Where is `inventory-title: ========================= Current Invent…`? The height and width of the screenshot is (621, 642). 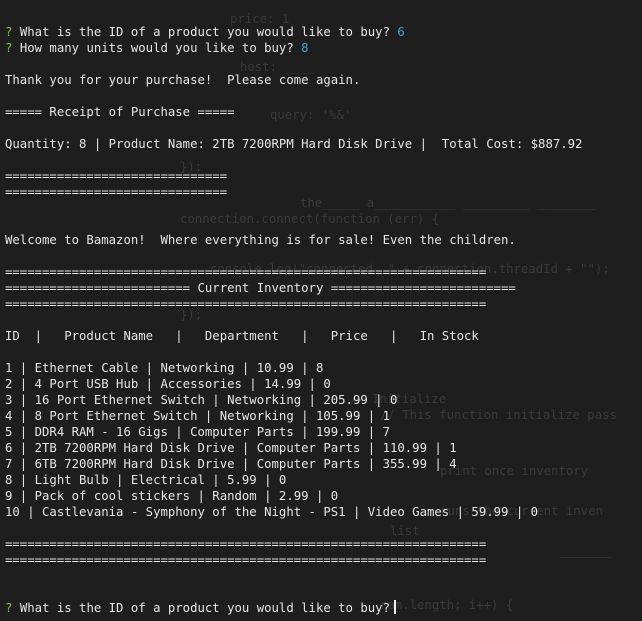 inventory-title: ========================= Current Invent… is located at coordinates (260, 288).